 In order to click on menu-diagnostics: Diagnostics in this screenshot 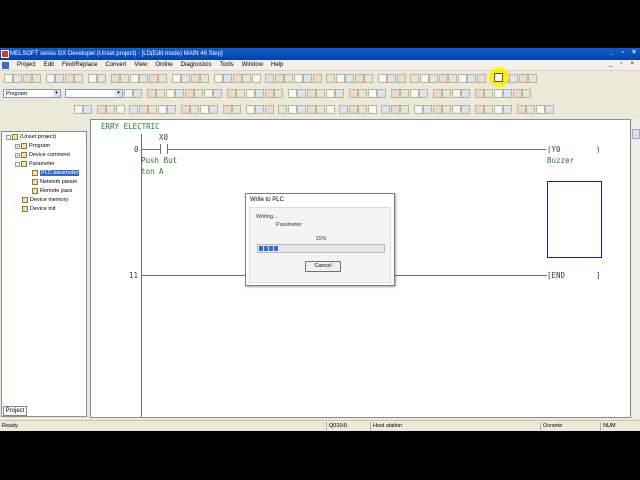, I will do `click(196, 65)`.